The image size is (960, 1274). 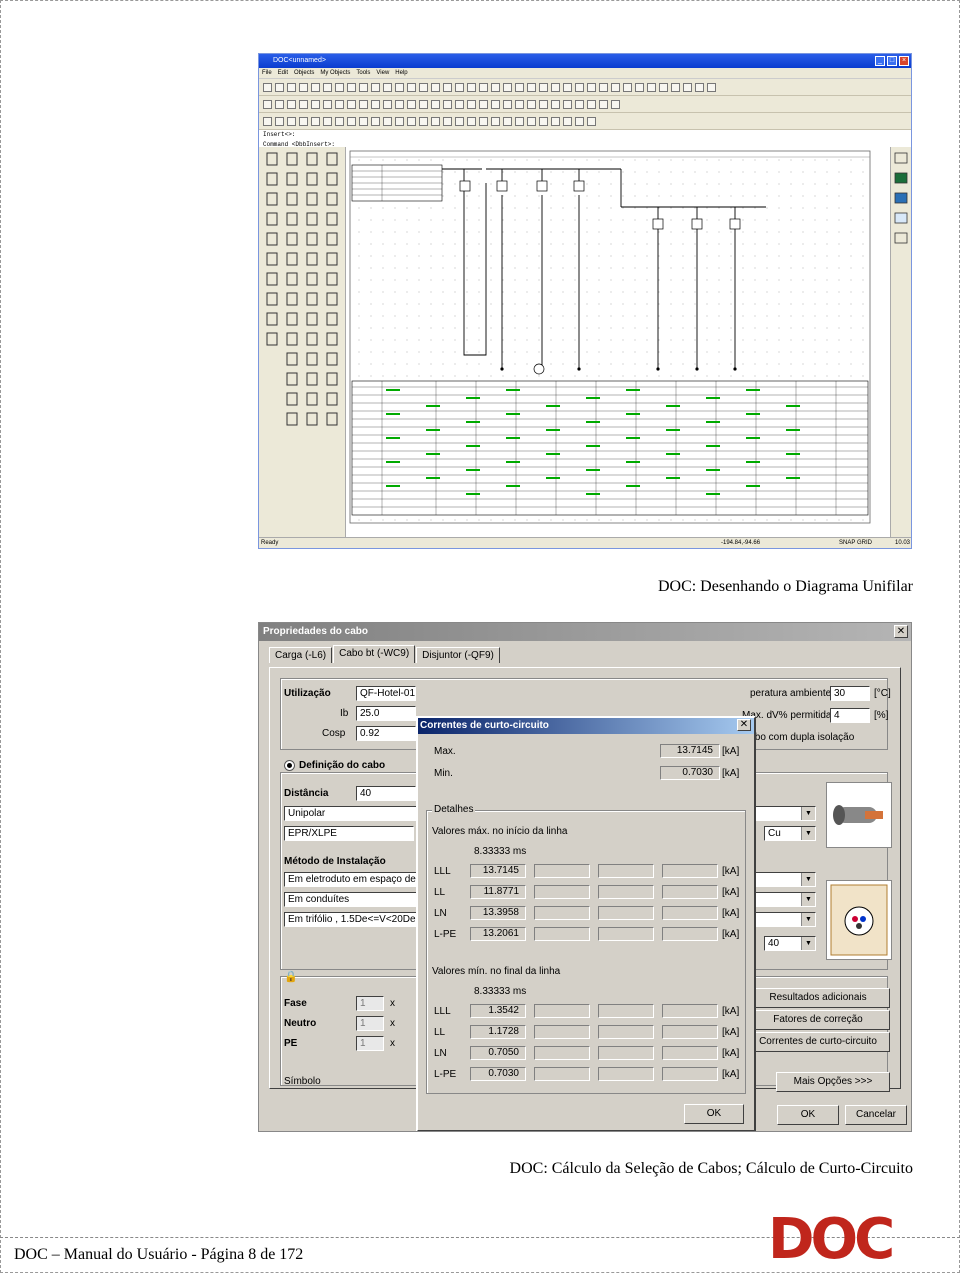 What do you see at coordinates (291, 976) in the screenshot?
I see `lock-icon: 🔒` at bounding box center [291, 976].